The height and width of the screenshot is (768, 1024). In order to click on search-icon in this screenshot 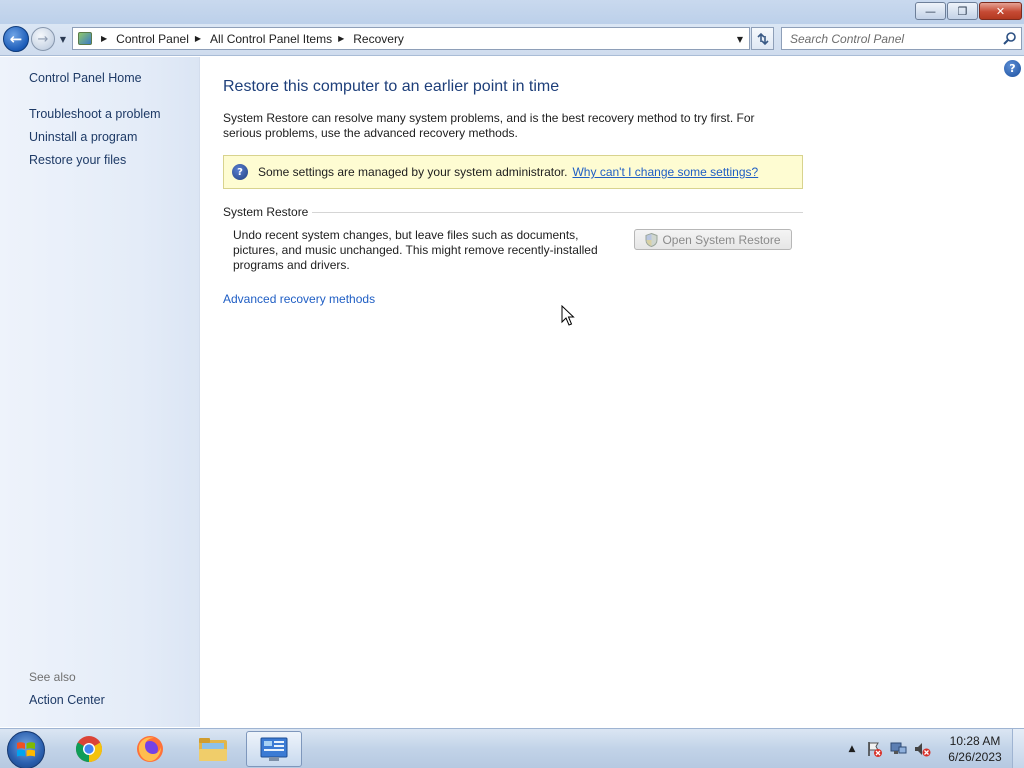, I will do `click(1009, 38)`.